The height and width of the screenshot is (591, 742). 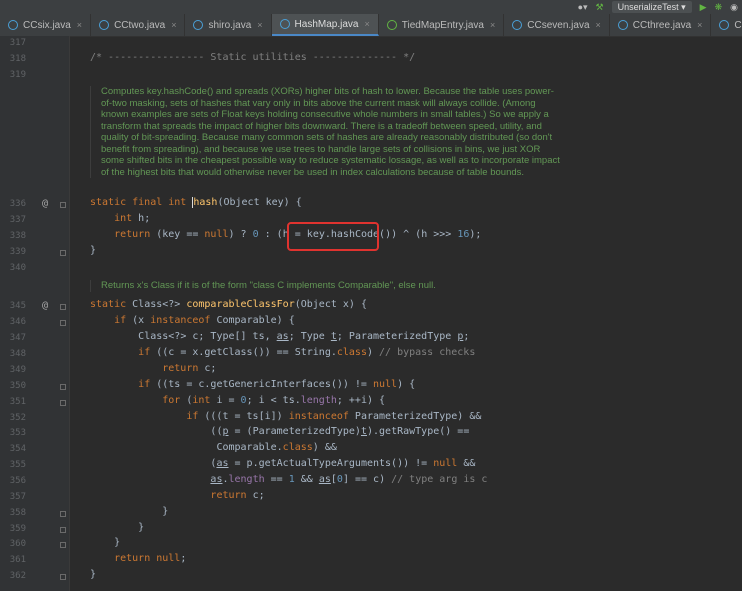 What do you see at coordinates (129, 511) in the screenshot?
I see `code-line-358: }` at bounding box center [129, 511].